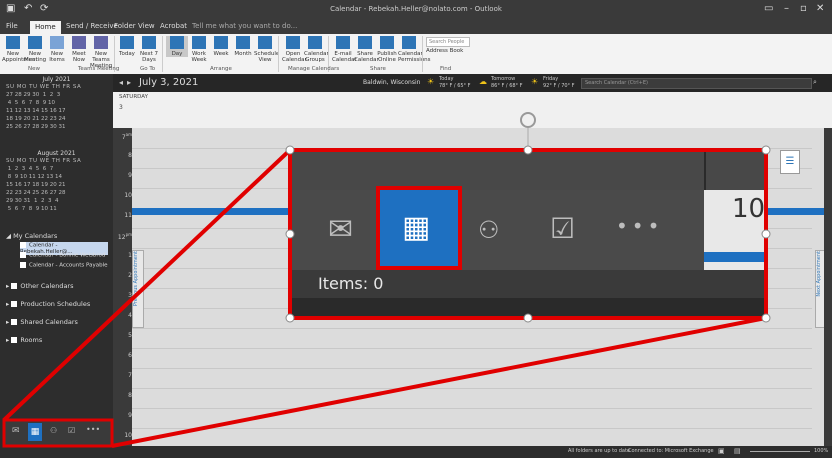 Image resolution: width=832 pixels, height=458 pixels. I want to click on rotate-handle-icon, so click(528, 120).